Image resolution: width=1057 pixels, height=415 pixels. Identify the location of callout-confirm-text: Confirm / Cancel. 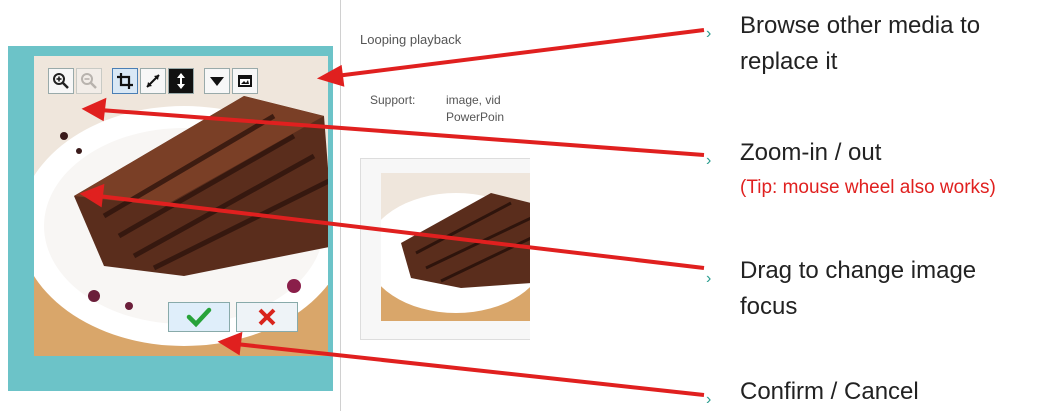
(829, 391).